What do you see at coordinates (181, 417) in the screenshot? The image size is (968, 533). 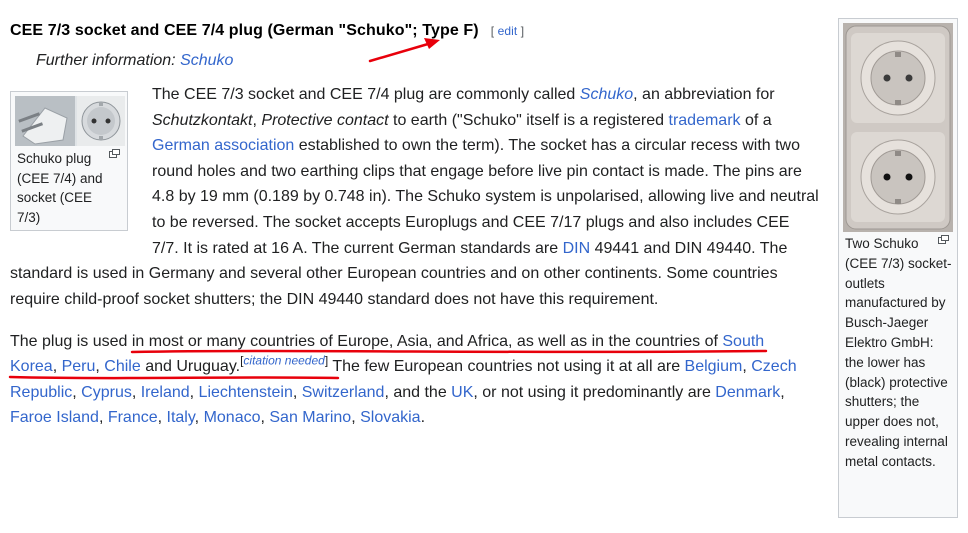 I see `italy-link: Italy` at bounding box center [181, 417].